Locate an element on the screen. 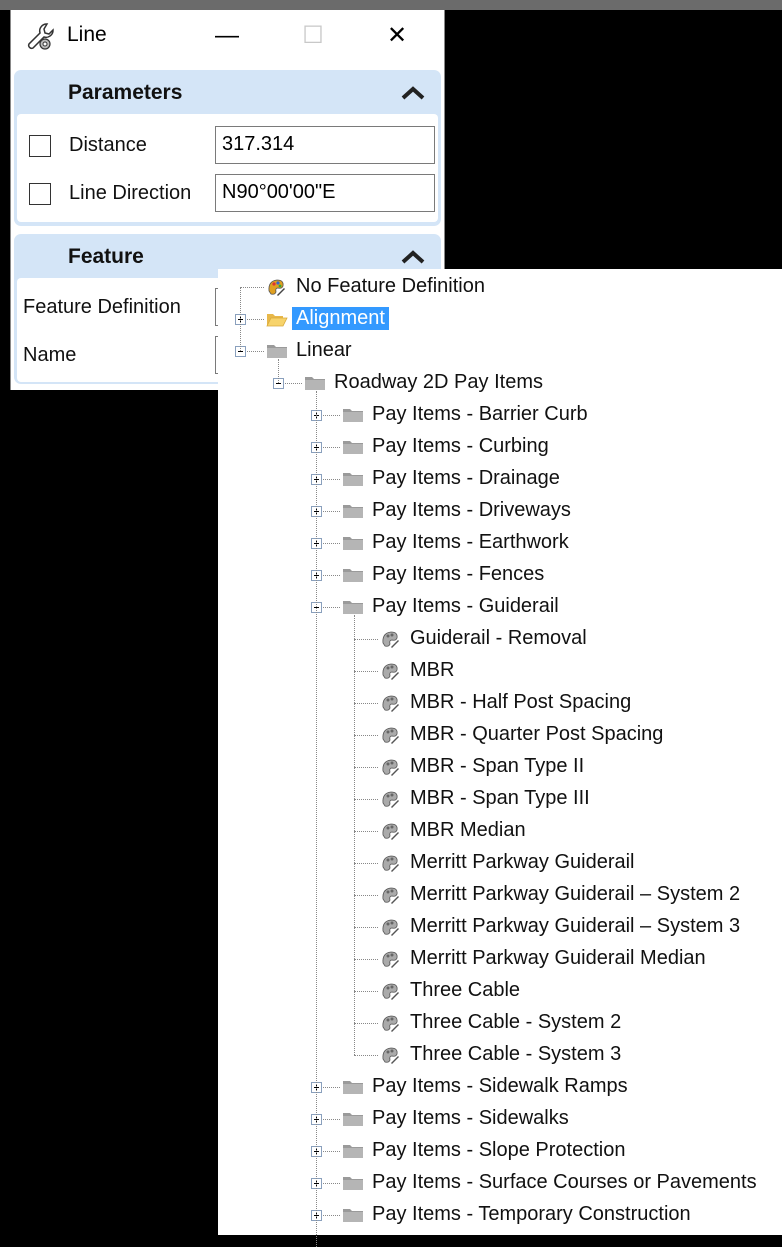  close-button: ✕ is located at coordinates (397, 36).